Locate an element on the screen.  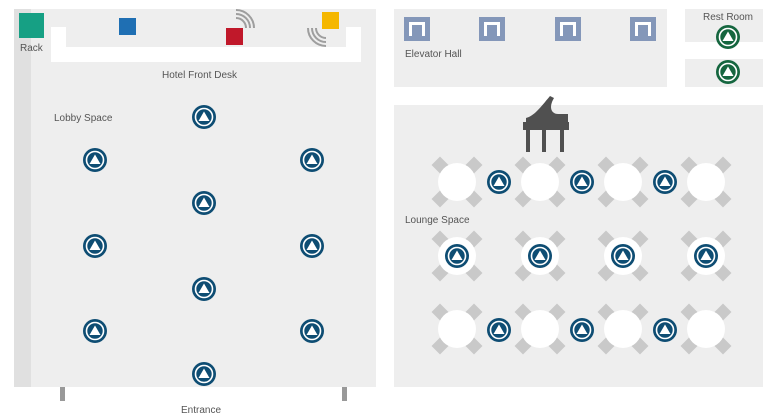
rest-room-label: Rest Room is located at coordinates (728, 17).